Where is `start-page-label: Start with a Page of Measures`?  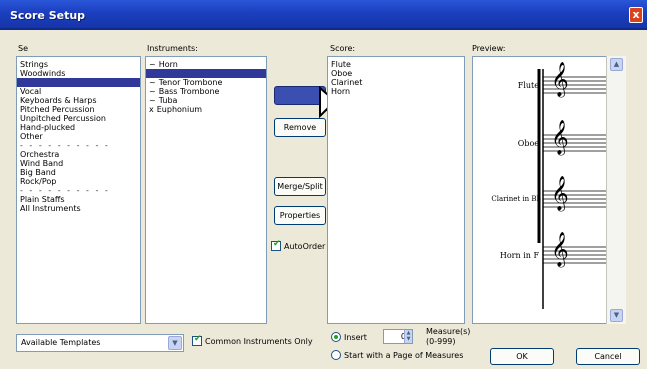
start-page-label: Start with a Page of Measures is located at coordinates (404, 355).